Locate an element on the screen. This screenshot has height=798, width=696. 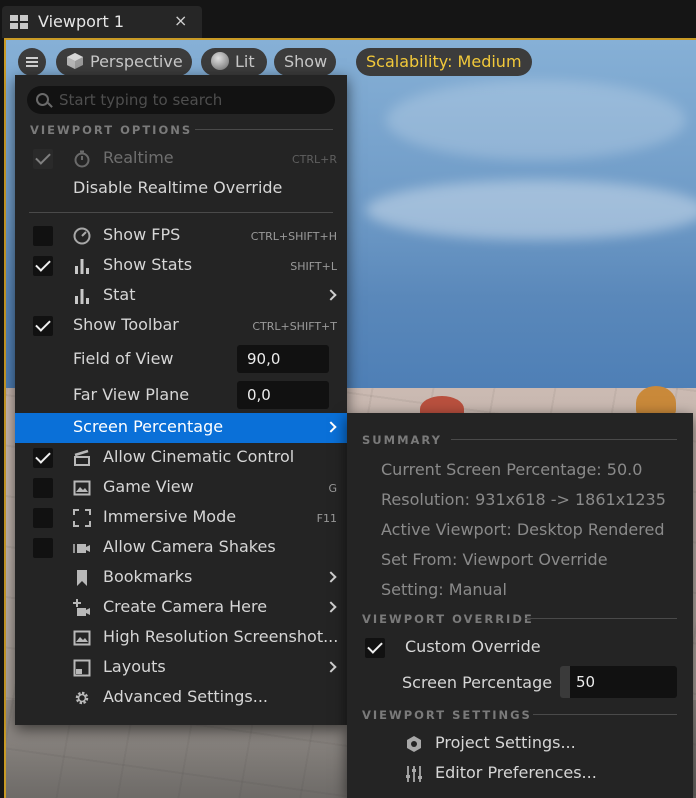
shortcut-label: G is located at coordinates (332, 488).